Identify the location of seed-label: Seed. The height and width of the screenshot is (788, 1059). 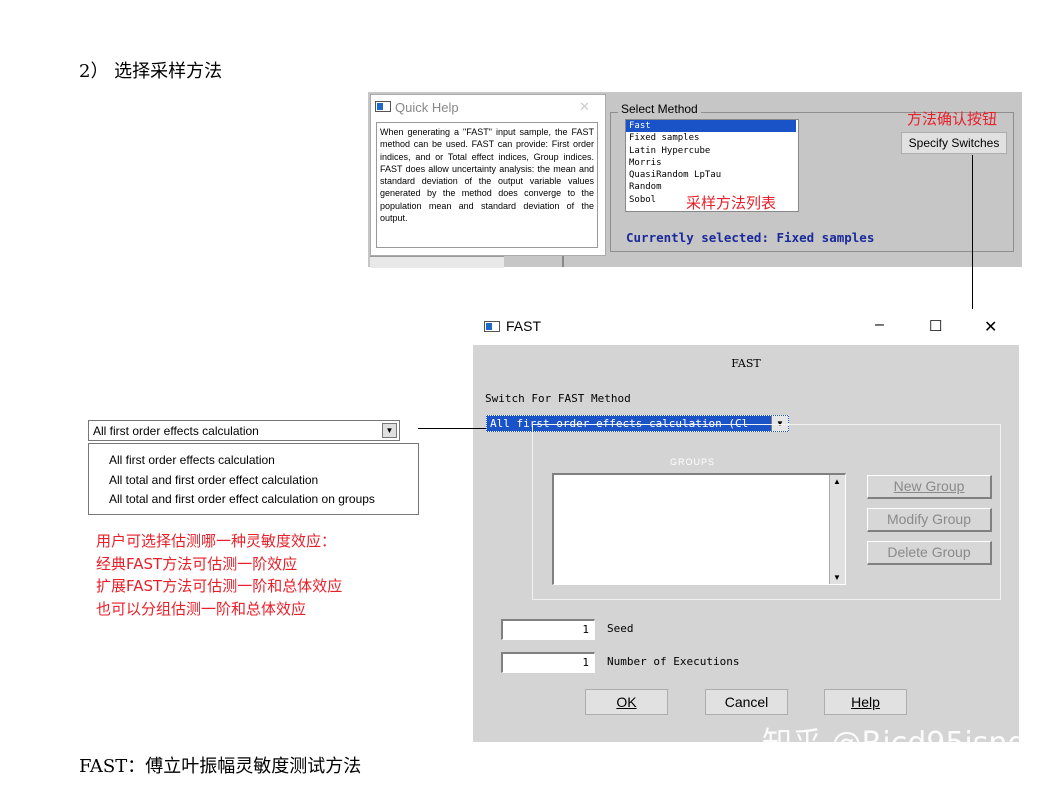
(620, 628).